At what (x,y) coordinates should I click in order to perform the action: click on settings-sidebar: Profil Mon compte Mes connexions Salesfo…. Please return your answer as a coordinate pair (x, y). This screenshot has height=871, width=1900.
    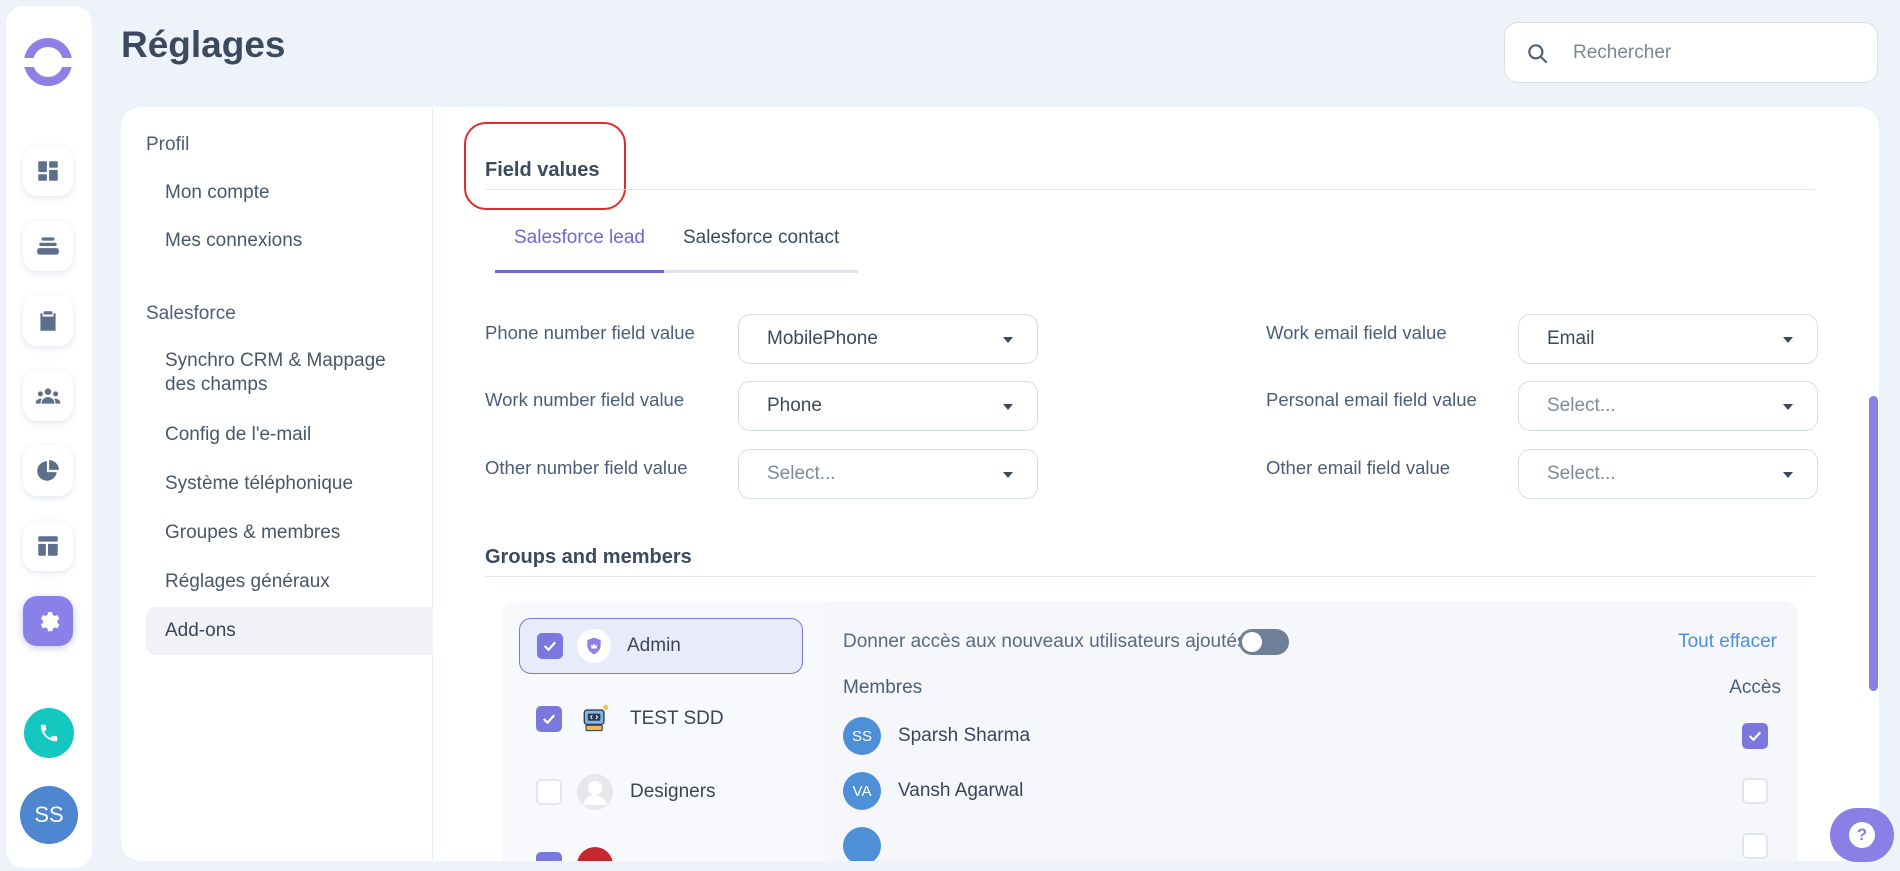
    Looking at the image, I should click on (277, 484).